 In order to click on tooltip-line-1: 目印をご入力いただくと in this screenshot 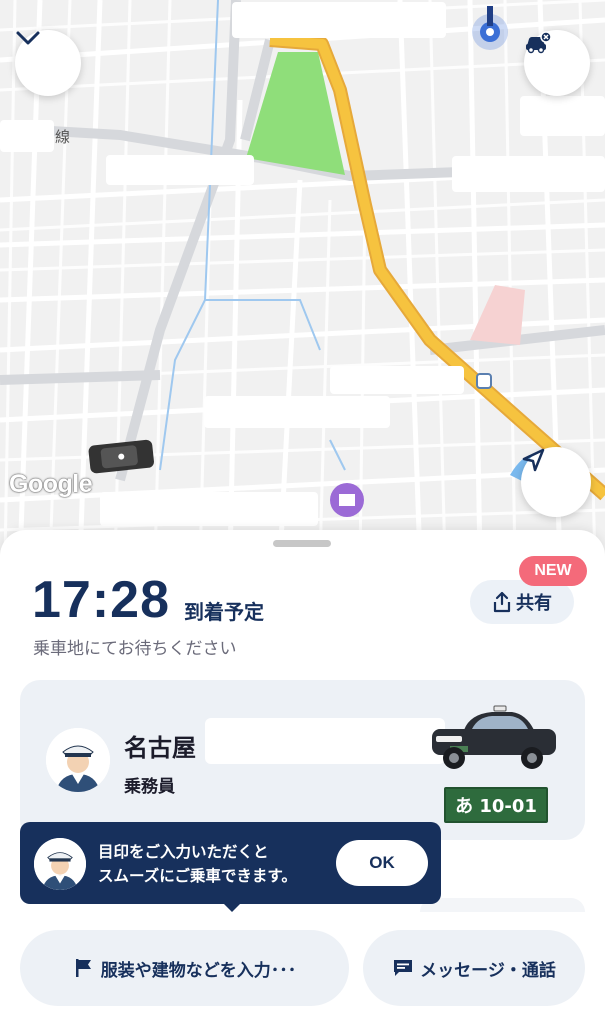, I will do `click(183, 852)`.